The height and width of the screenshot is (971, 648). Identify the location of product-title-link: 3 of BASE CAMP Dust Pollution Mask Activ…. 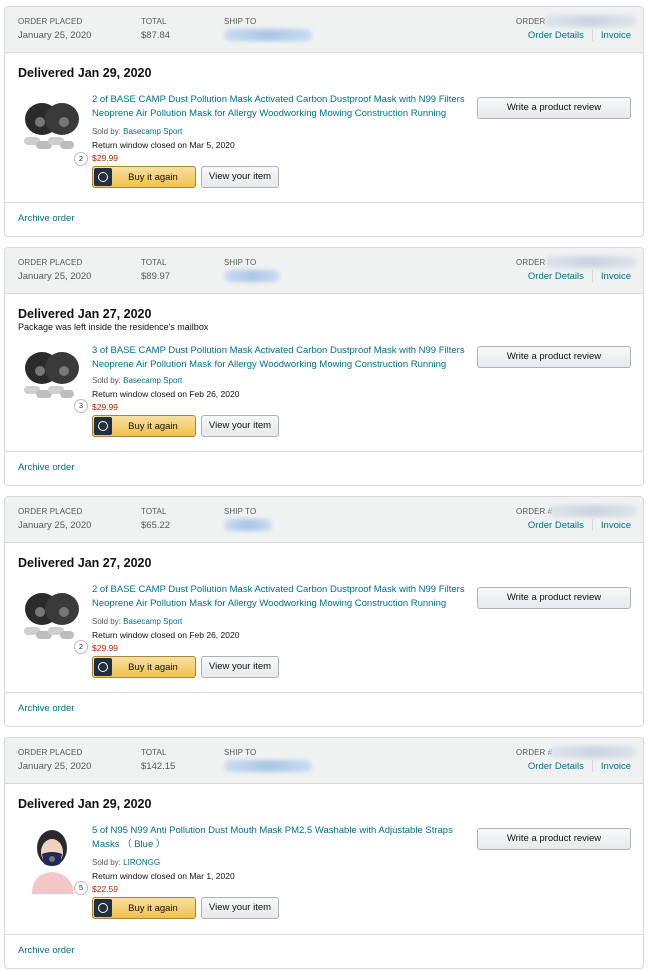
(279, 358).